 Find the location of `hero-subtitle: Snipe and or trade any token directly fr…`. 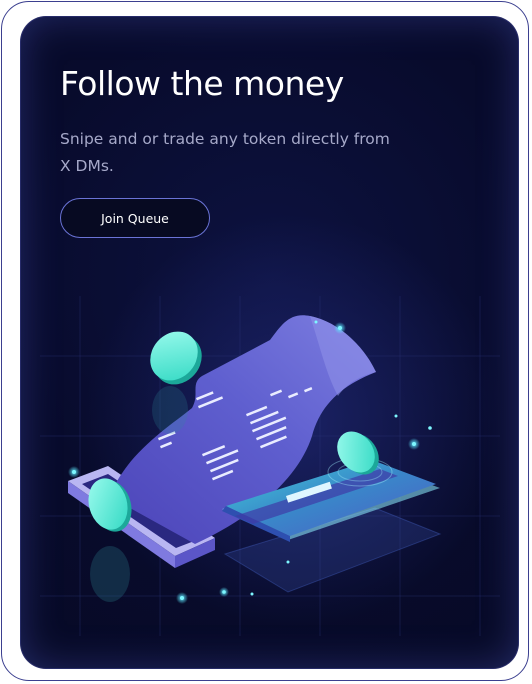

hero-subtitle: Snipe and or trade any token directly fr… is located at coordinates (225, 152).